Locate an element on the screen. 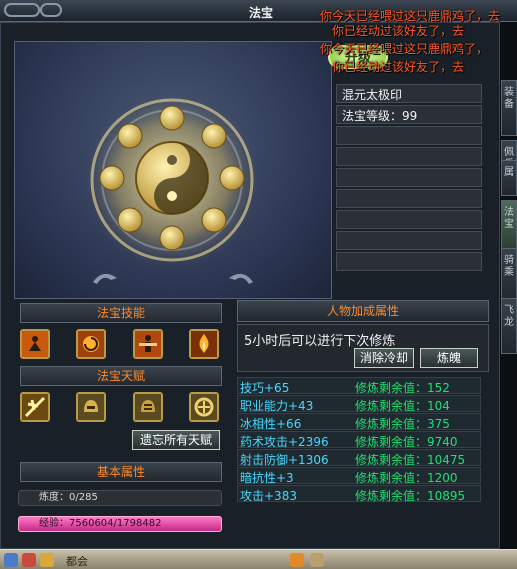 The image size is (517, 569). taskbar-label: 都会 is located at coordinates (77, 561).